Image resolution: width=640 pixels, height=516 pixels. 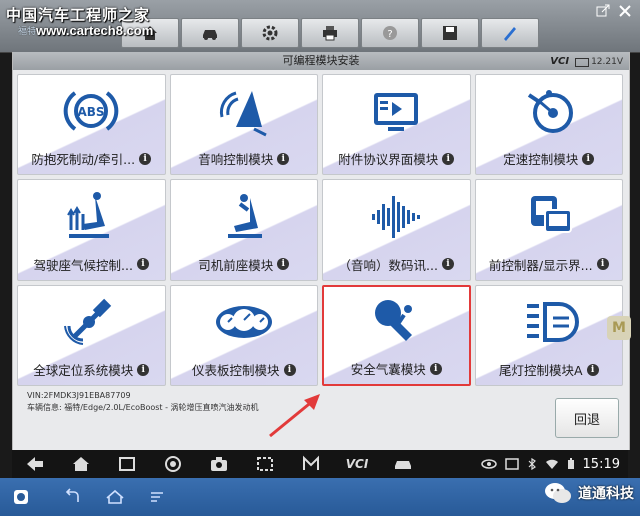 What do you see at coordinates (91, 369) in the screenshot?
I see `module-label: 全球定位系统模块 i` at bounding box center [91, 369].